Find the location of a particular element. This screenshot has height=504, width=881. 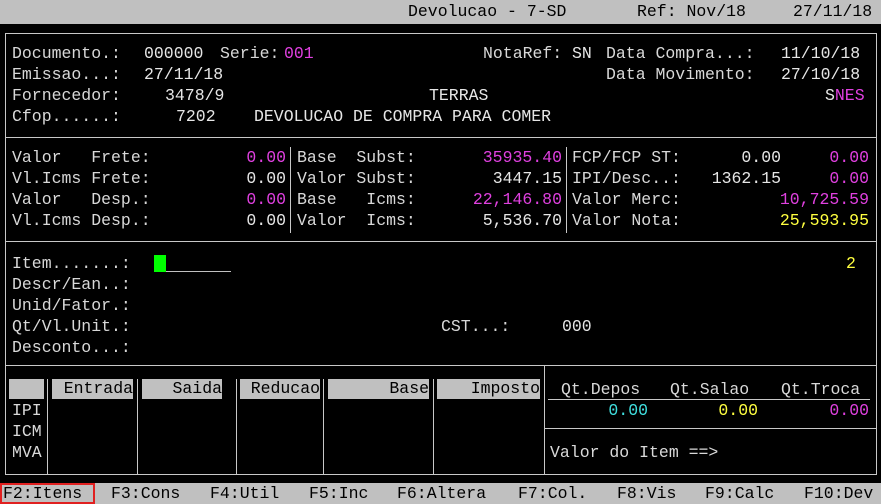

row-ipi: IPI is located at coordinates (27, 410).